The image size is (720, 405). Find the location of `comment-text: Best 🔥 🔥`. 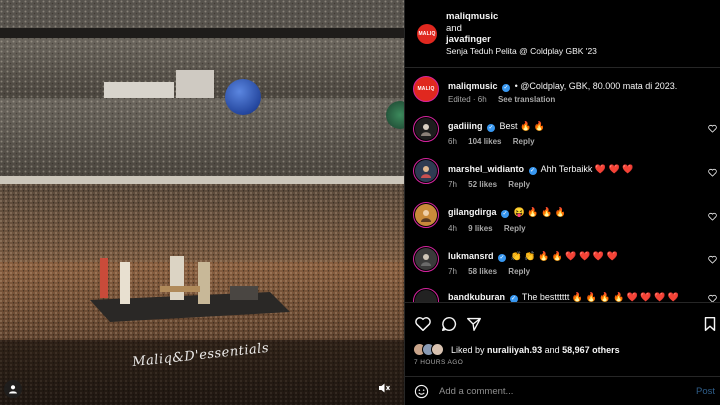

comment-text: Best 🔥 🔥 is located at coordinates (522, 126).